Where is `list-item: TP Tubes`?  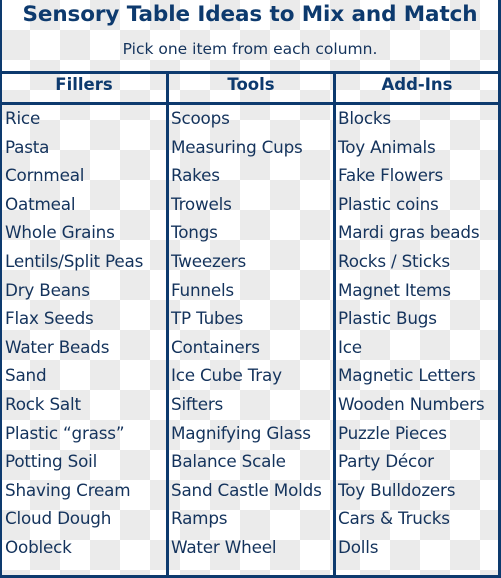 list-item: TP Tubes is located at coordinates (207, 318).